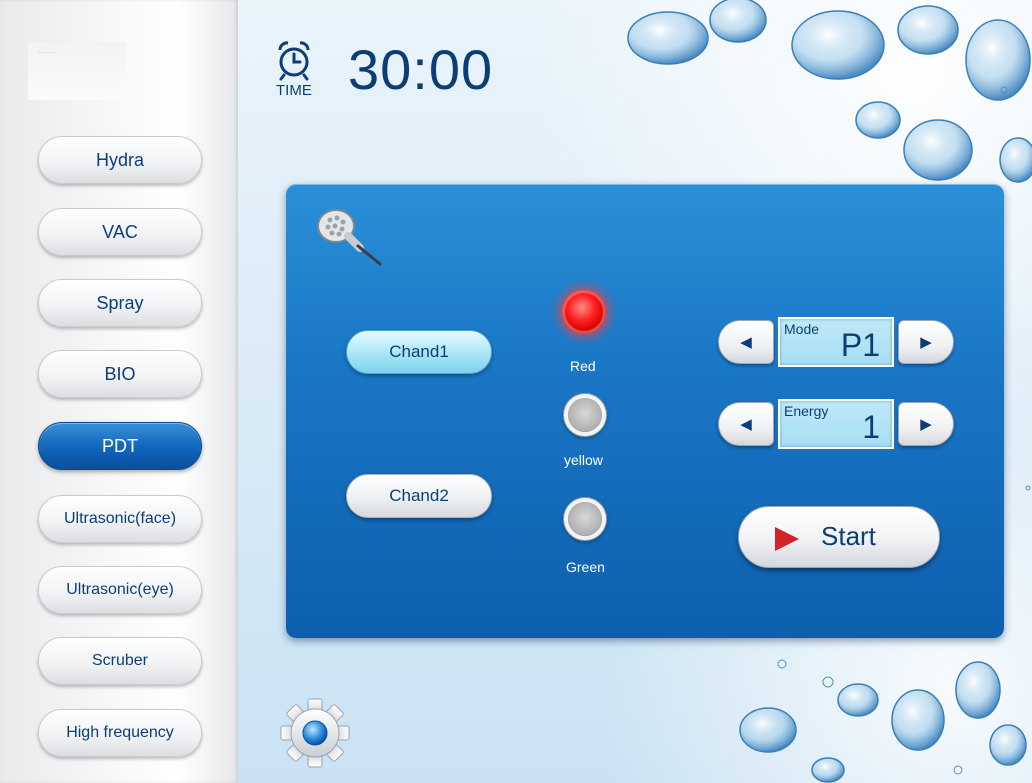  What do you see at coordinates (836, 342) in the screenshot?
I see `mode-display: Mode P1` at bounding box center [836, 342].